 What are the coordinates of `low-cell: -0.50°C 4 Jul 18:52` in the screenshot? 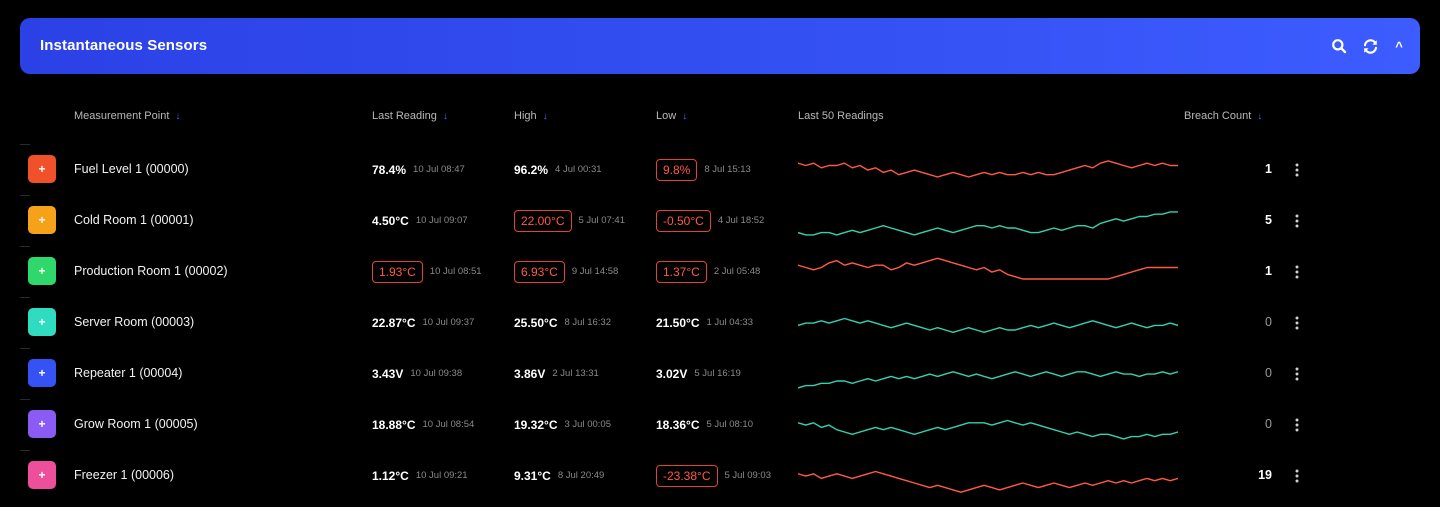 It's located at (710, 220).